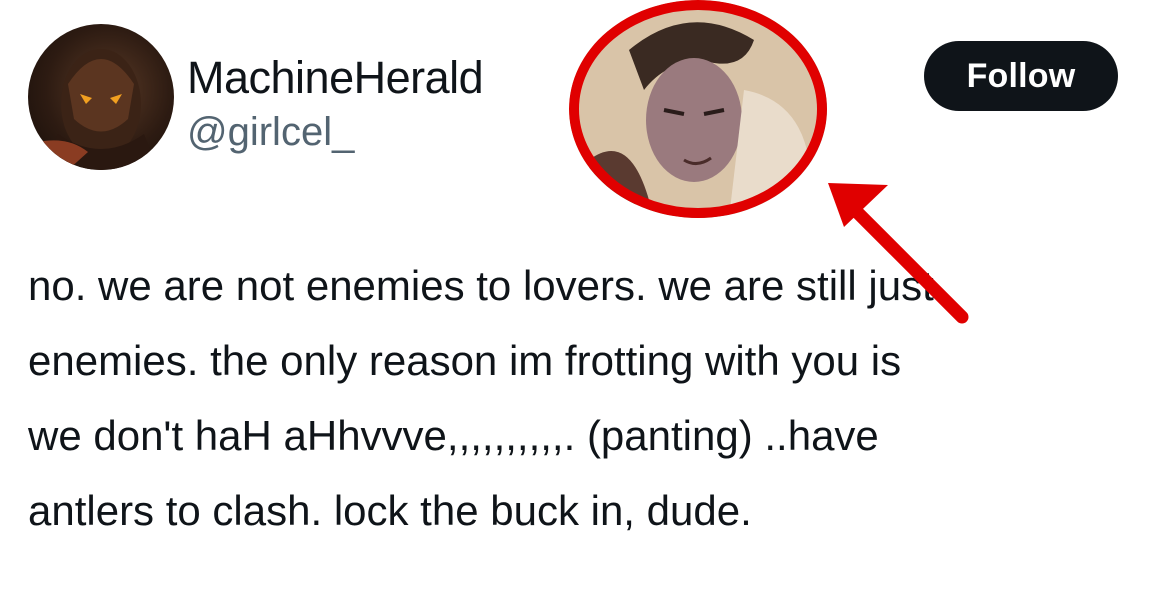  Describe the element at coordinates (1021, 76) in the screenshot. I see `follow-button: Follow` at that location.